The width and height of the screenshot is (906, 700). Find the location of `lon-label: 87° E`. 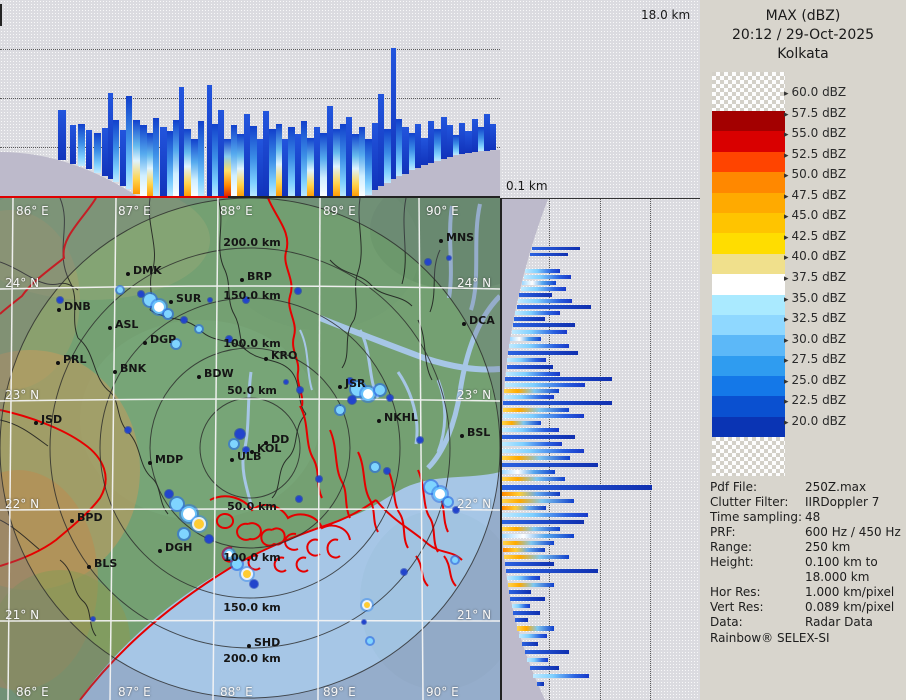

lon-label: 87° E is located at coordinates (134, 692).